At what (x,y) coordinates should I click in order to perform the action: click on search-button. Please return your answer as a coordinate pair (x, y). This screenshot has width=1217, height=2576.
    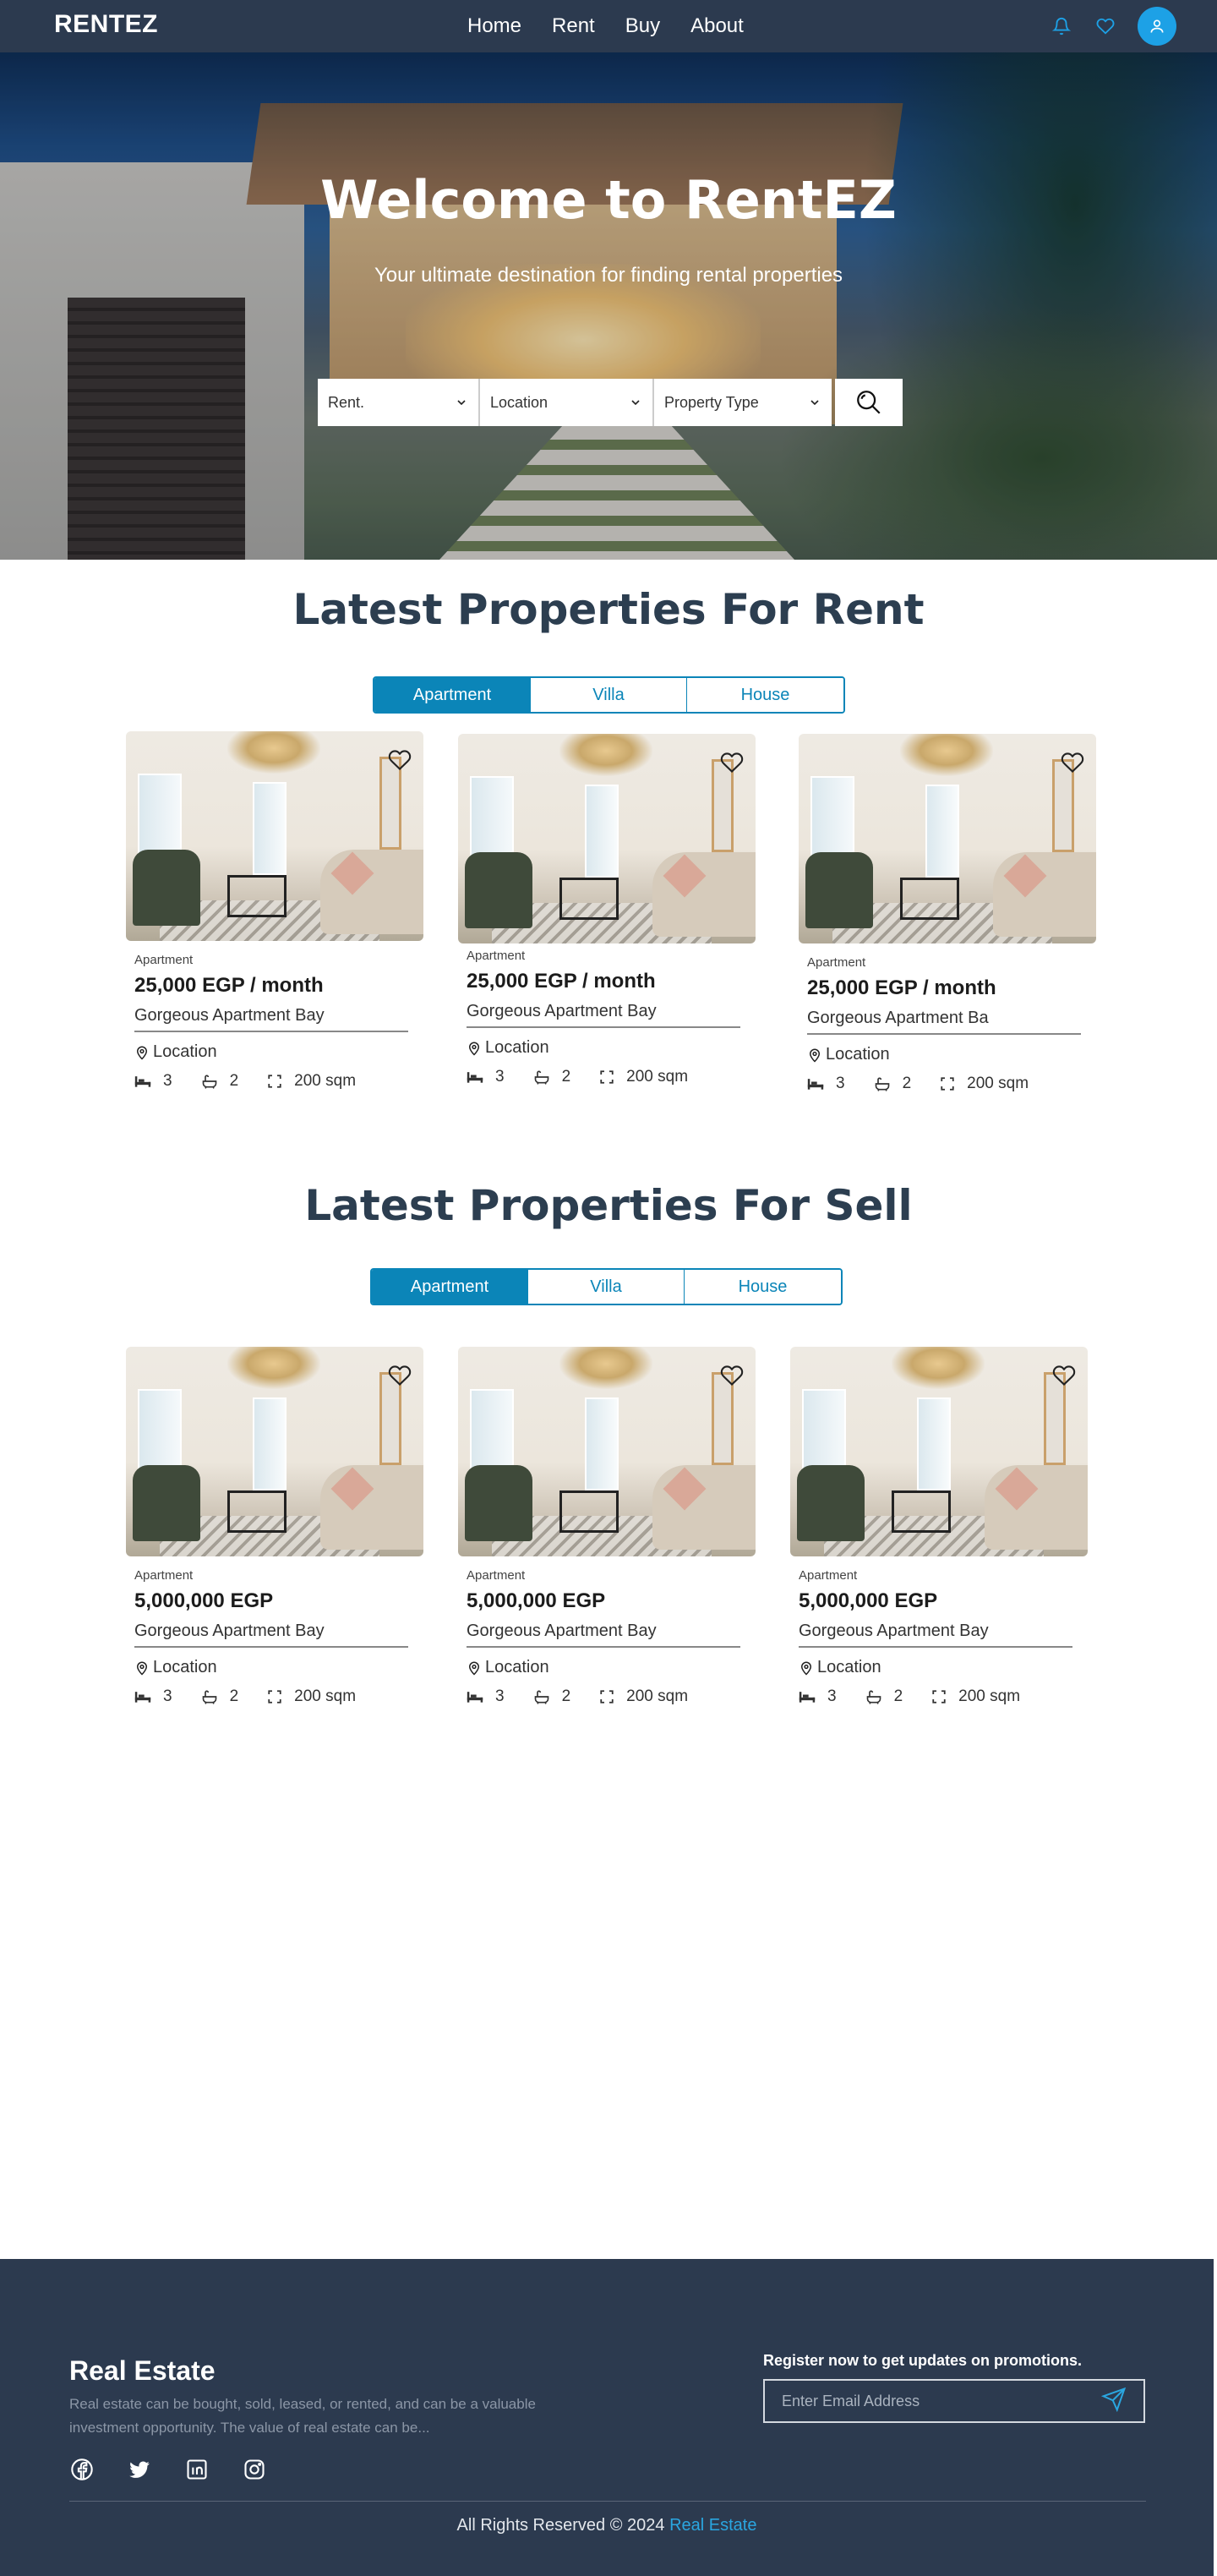
    Looking at the image, I should click on (869, 403).